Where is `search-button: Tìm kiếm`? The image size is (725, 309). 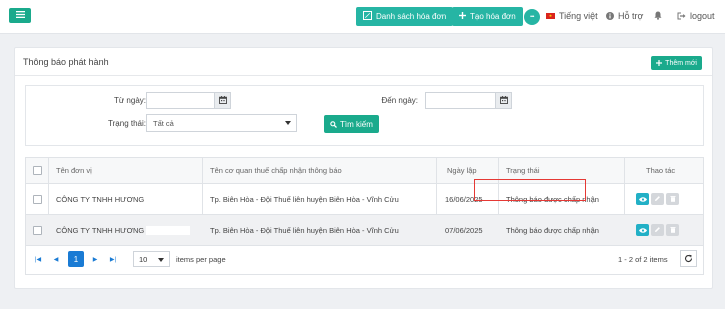 search-button: Tìm kiếm is located at coordinates (351, 124).